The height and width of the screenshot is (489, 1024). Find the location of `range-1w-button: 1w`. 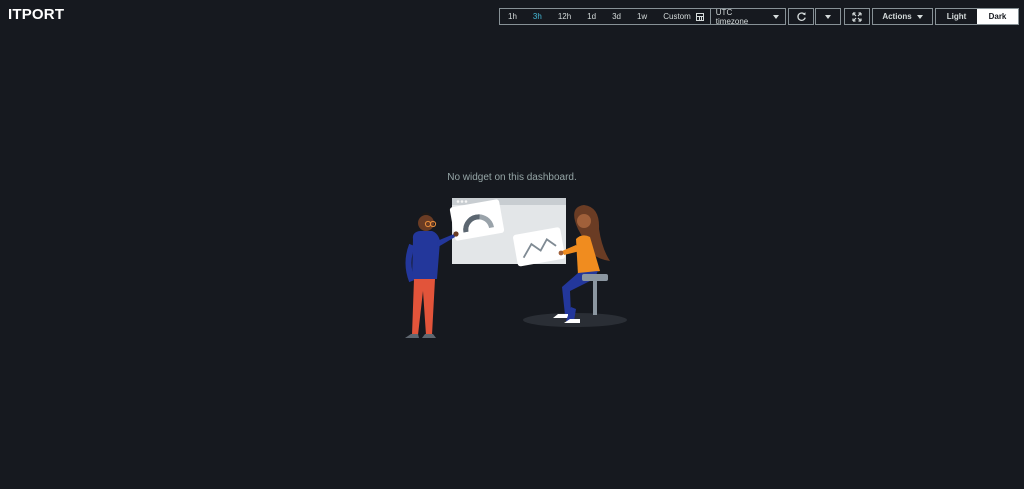

range-1w-button: 1w is located at coordinates (642, 16).